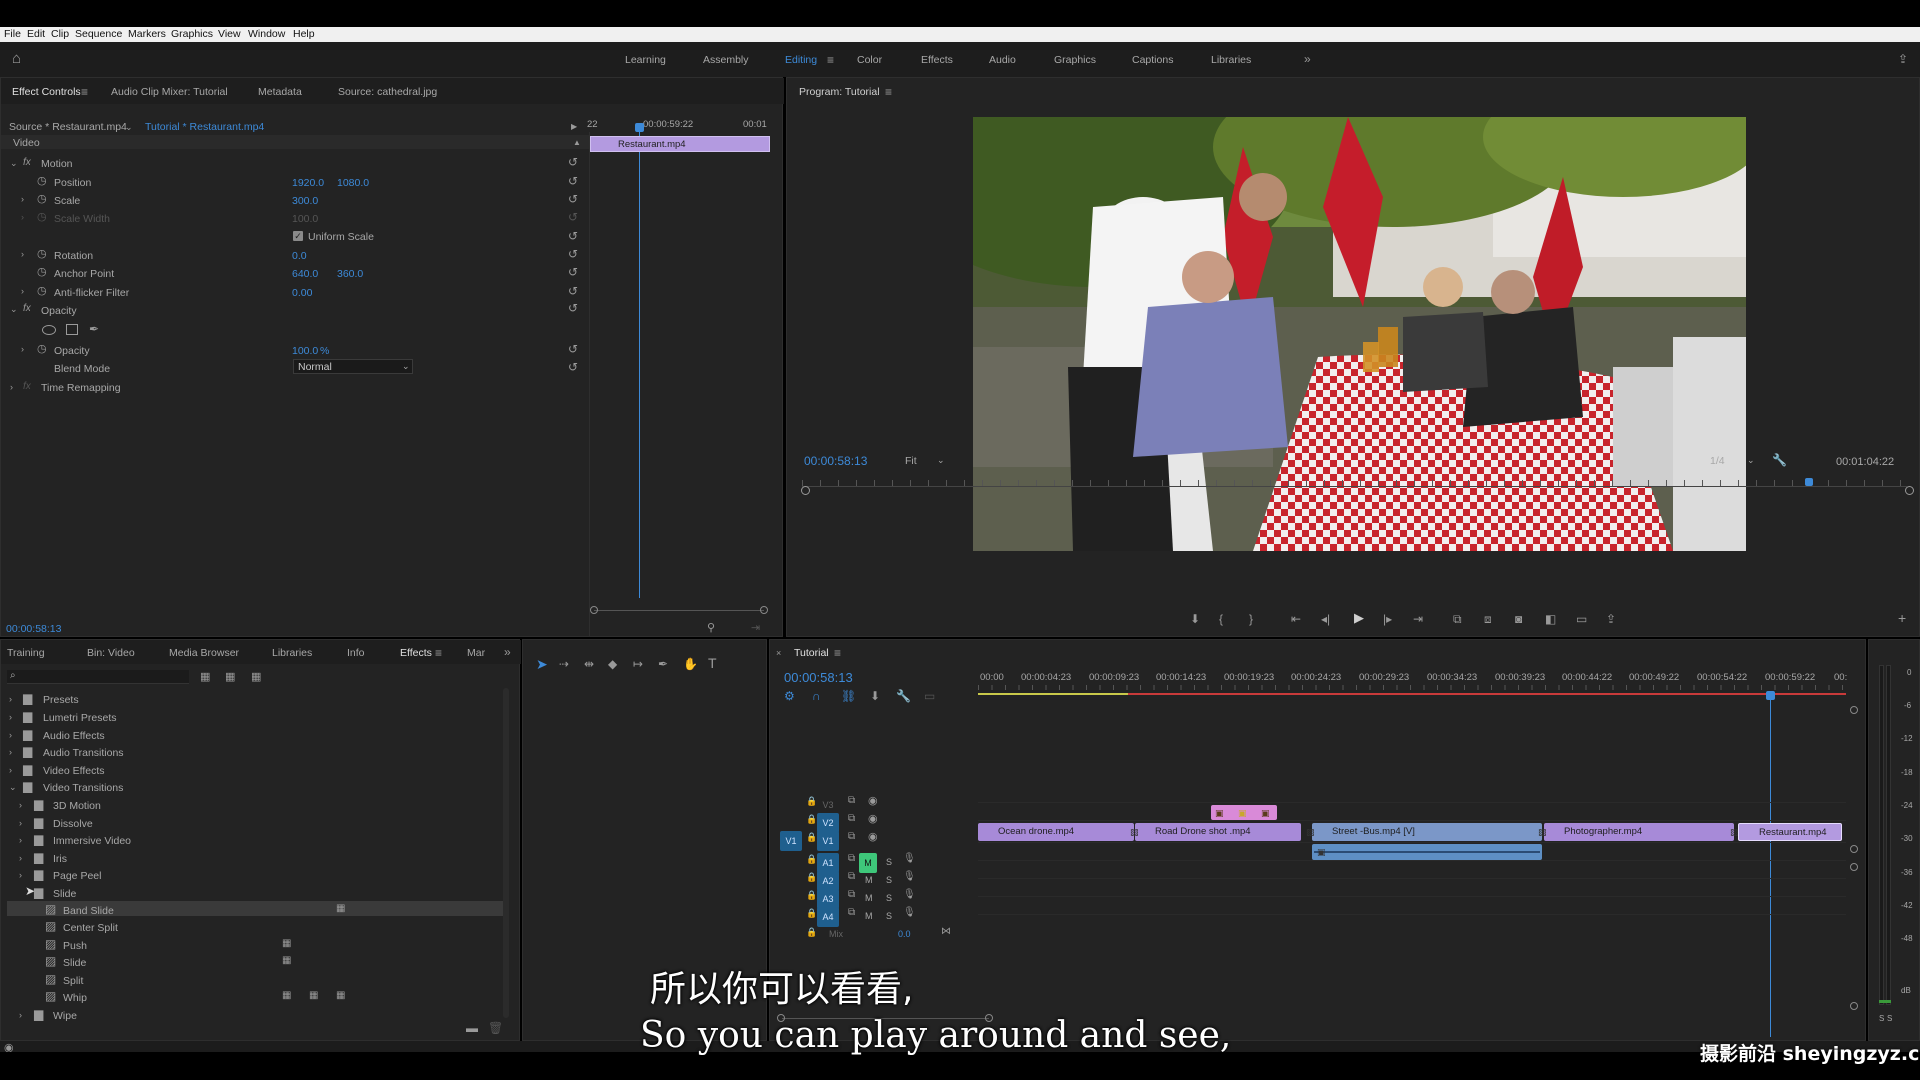 Image resolution: width=1920 pixels, height=1080 pixels. I want to click on track-target-v2: V2, so click(828, 823).